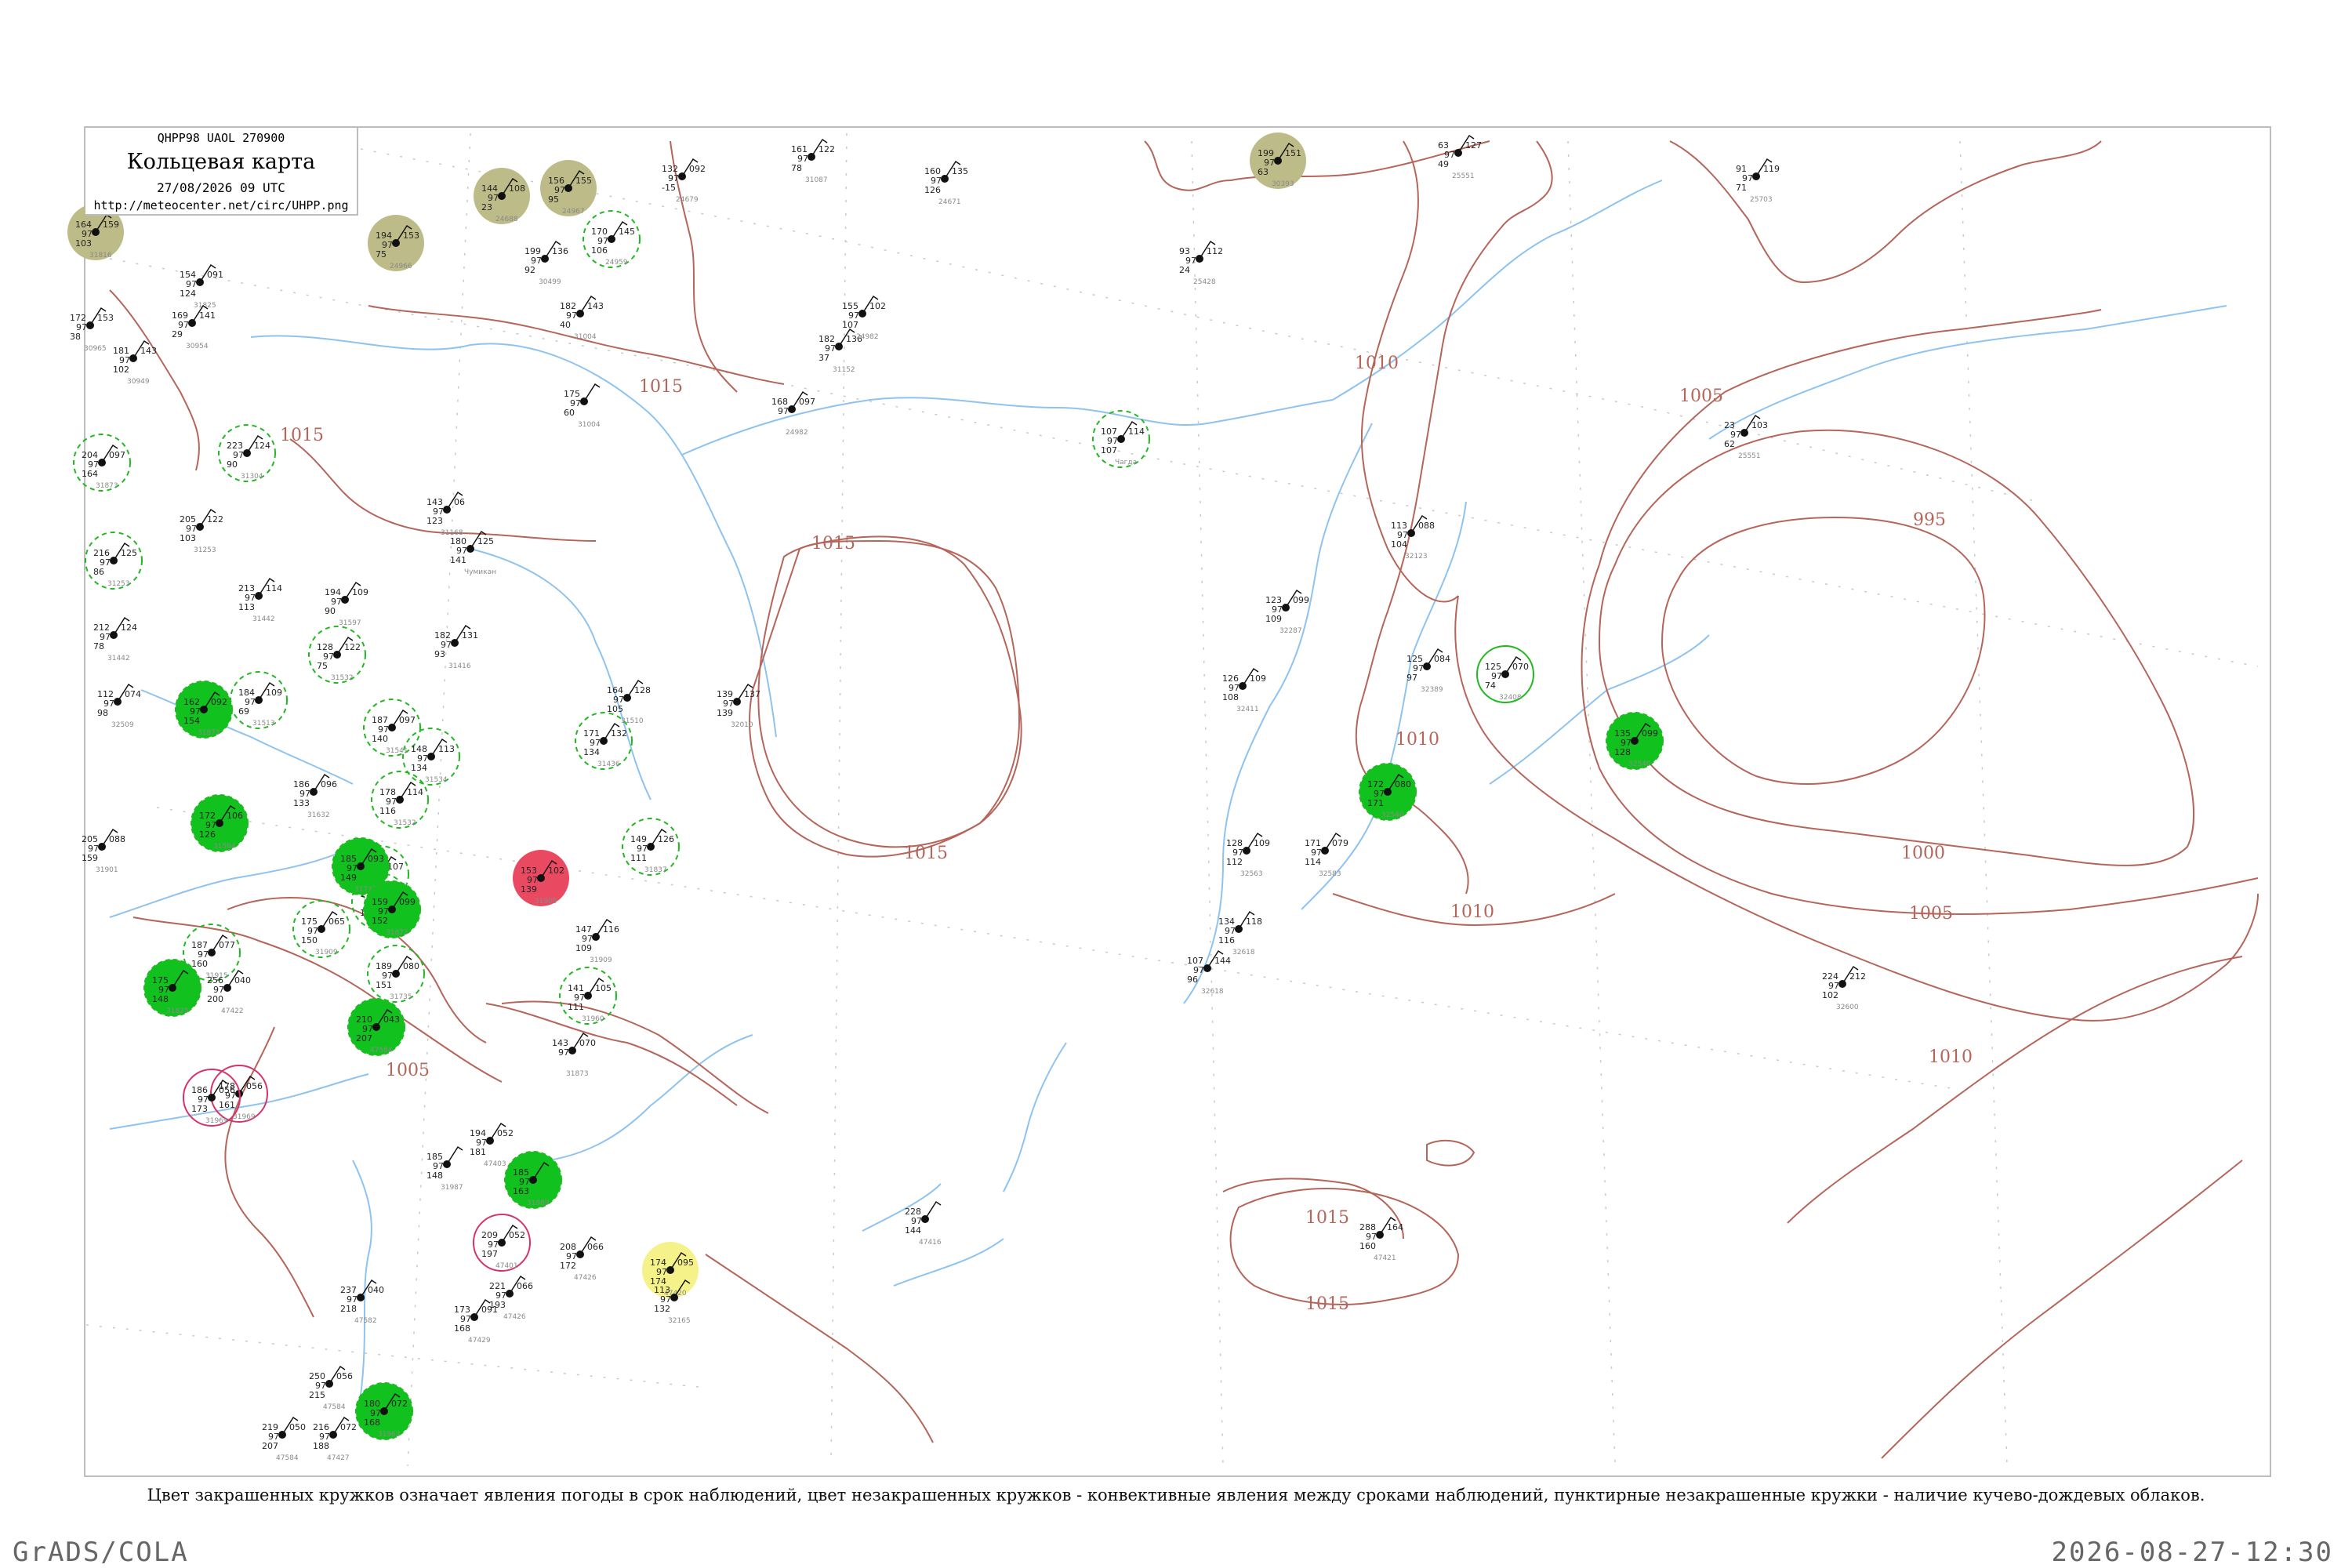  I want to click on station-dewpoint: 108, so click(1230, 697).